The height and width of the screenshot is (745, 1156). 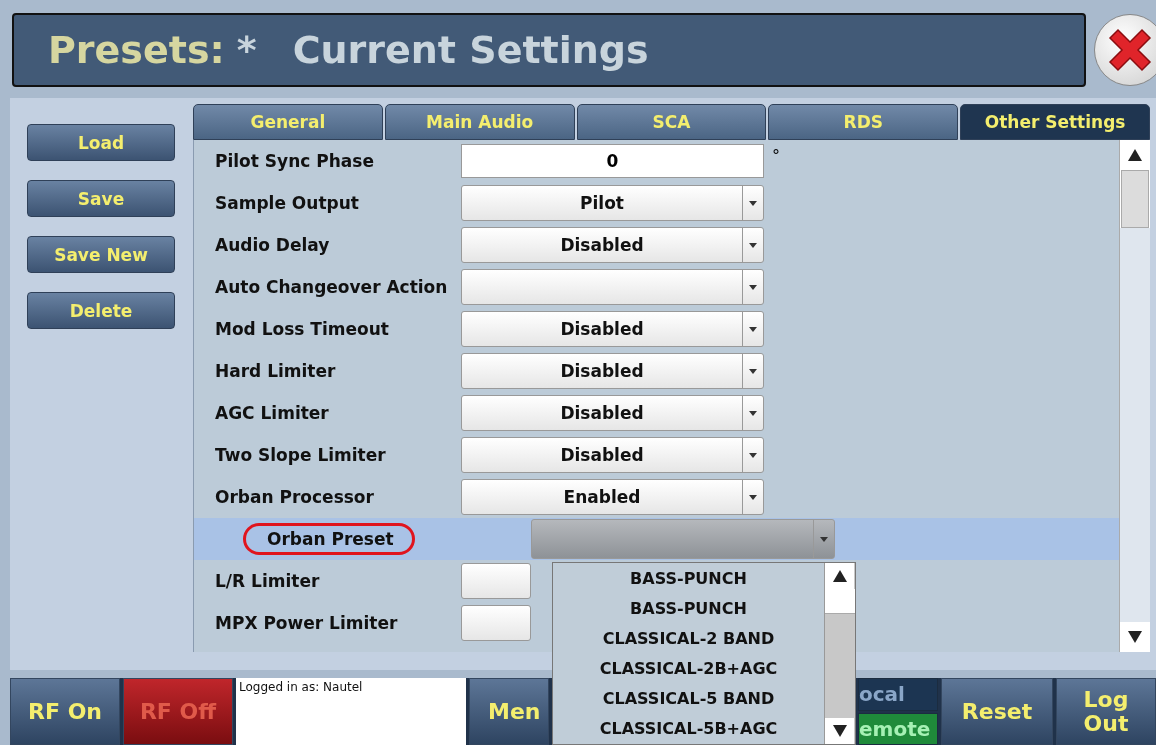 I want to click on reset-button: Reset, so click(x=997, y=711).